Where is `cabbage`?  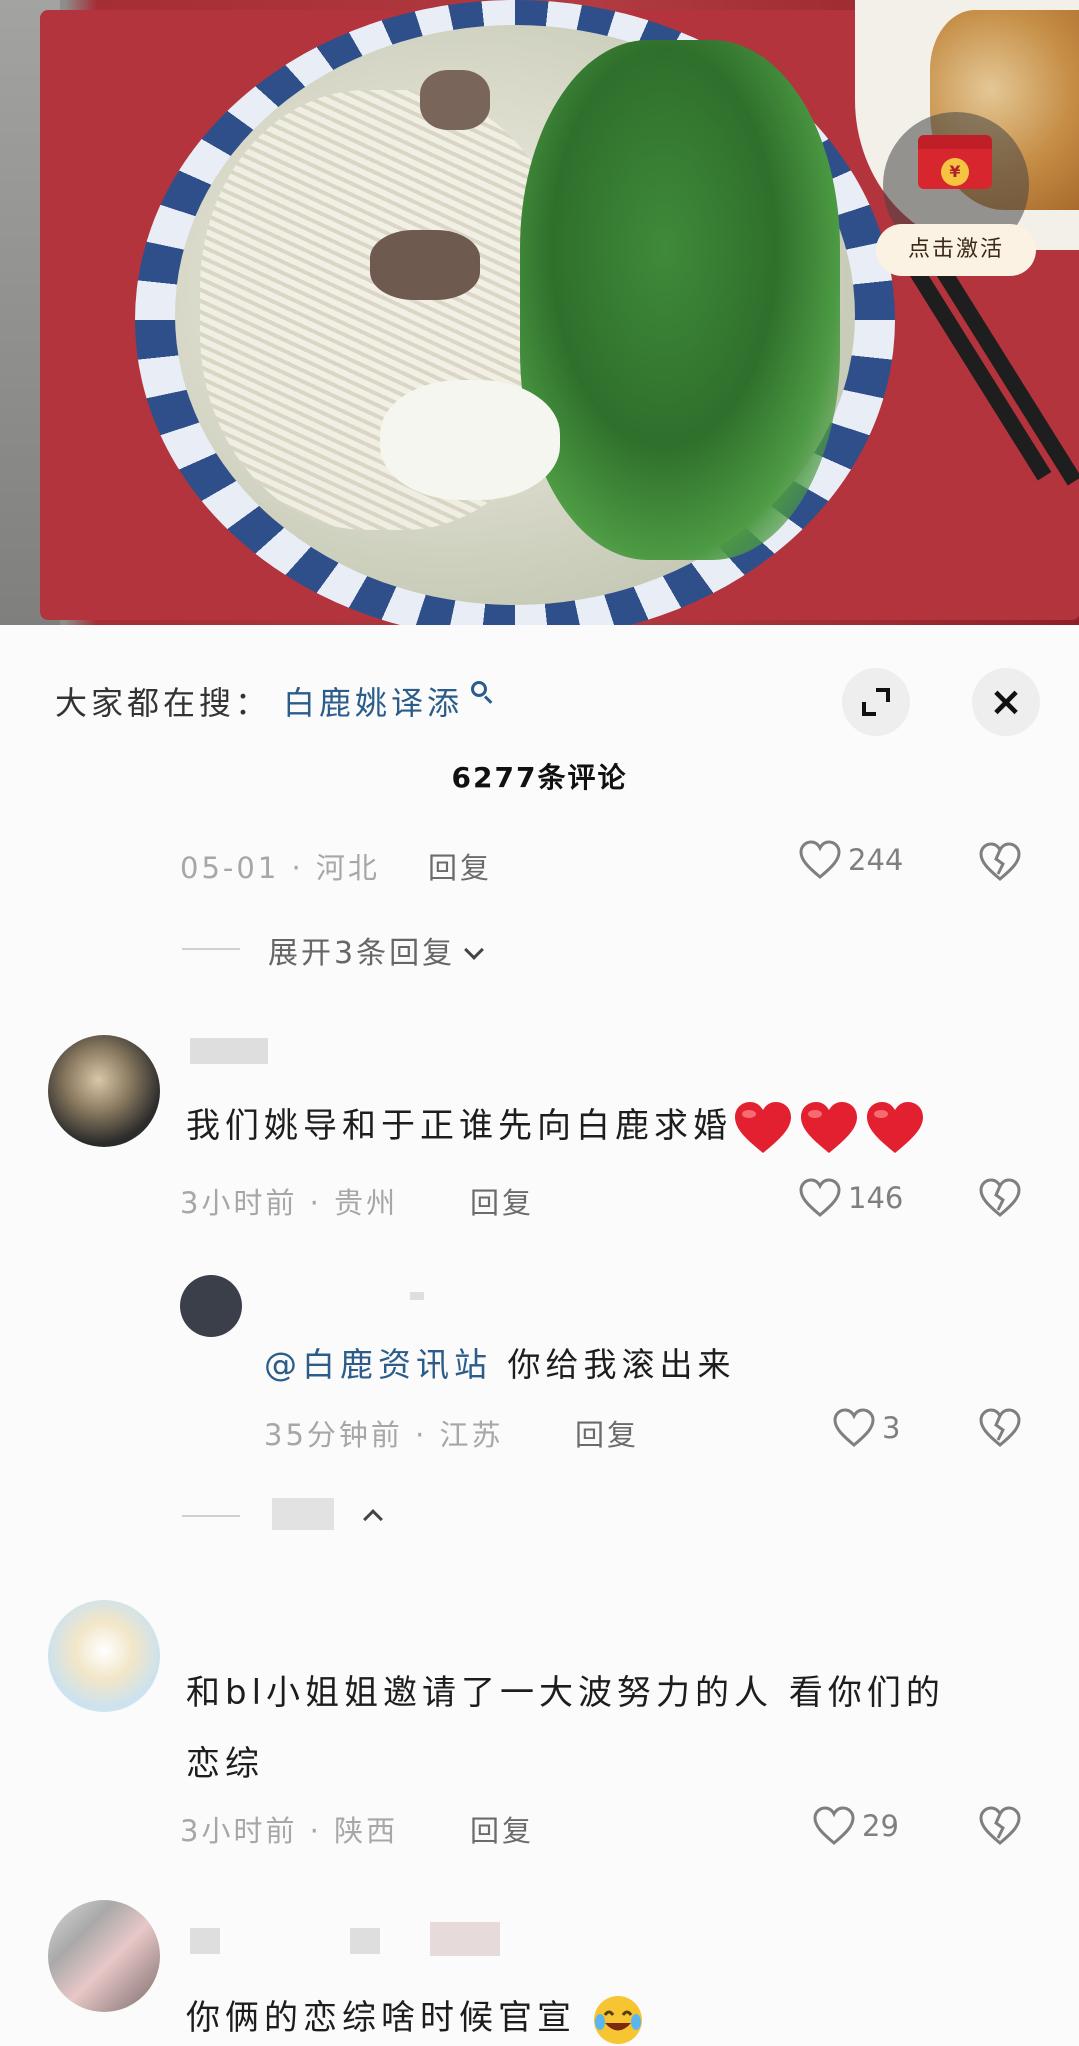
cabbage is located at coordinates (470, 440).